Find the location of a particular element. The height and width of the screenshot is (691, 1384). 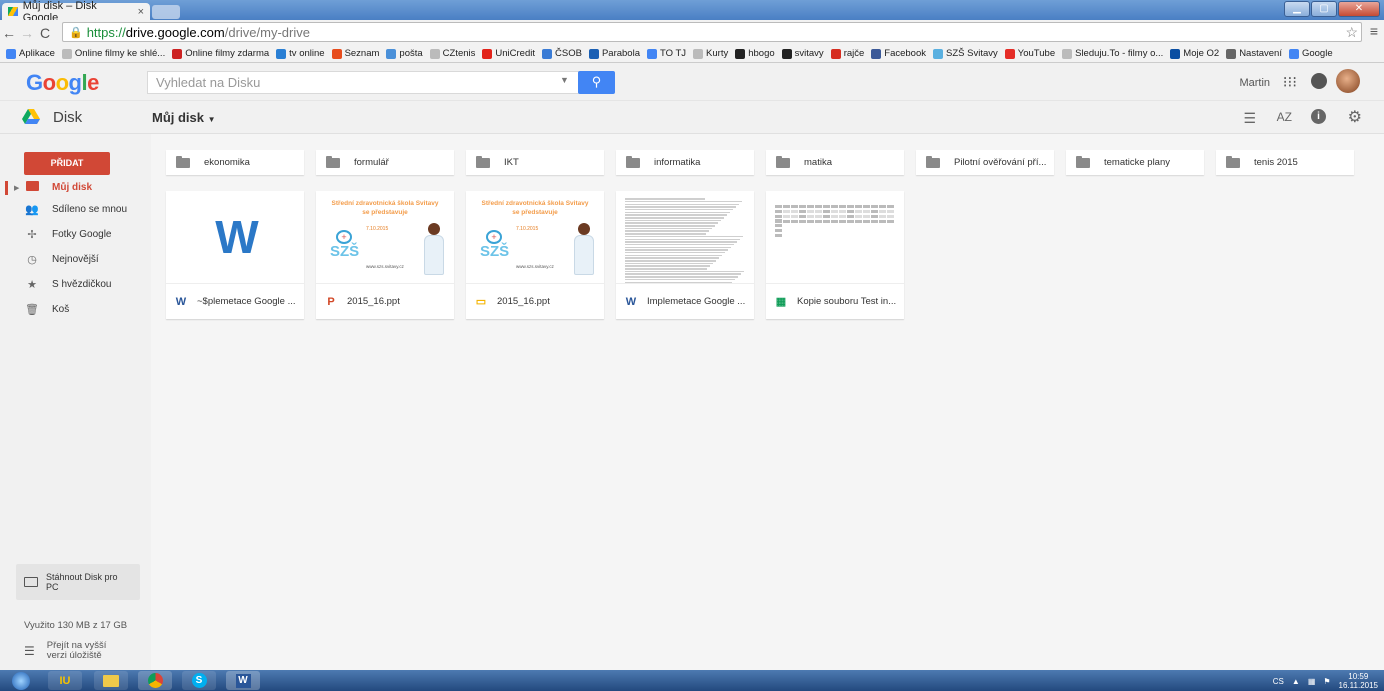

sidebar-item-trash: 🗑 Koš is located at coordinates (75, 309).